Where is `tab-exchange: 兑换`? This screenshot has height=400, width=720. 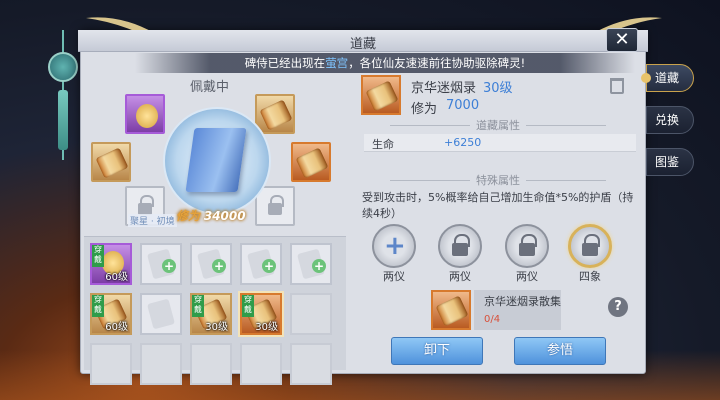 tab-exchange: 兑换 is located at coordinates (670, 120).